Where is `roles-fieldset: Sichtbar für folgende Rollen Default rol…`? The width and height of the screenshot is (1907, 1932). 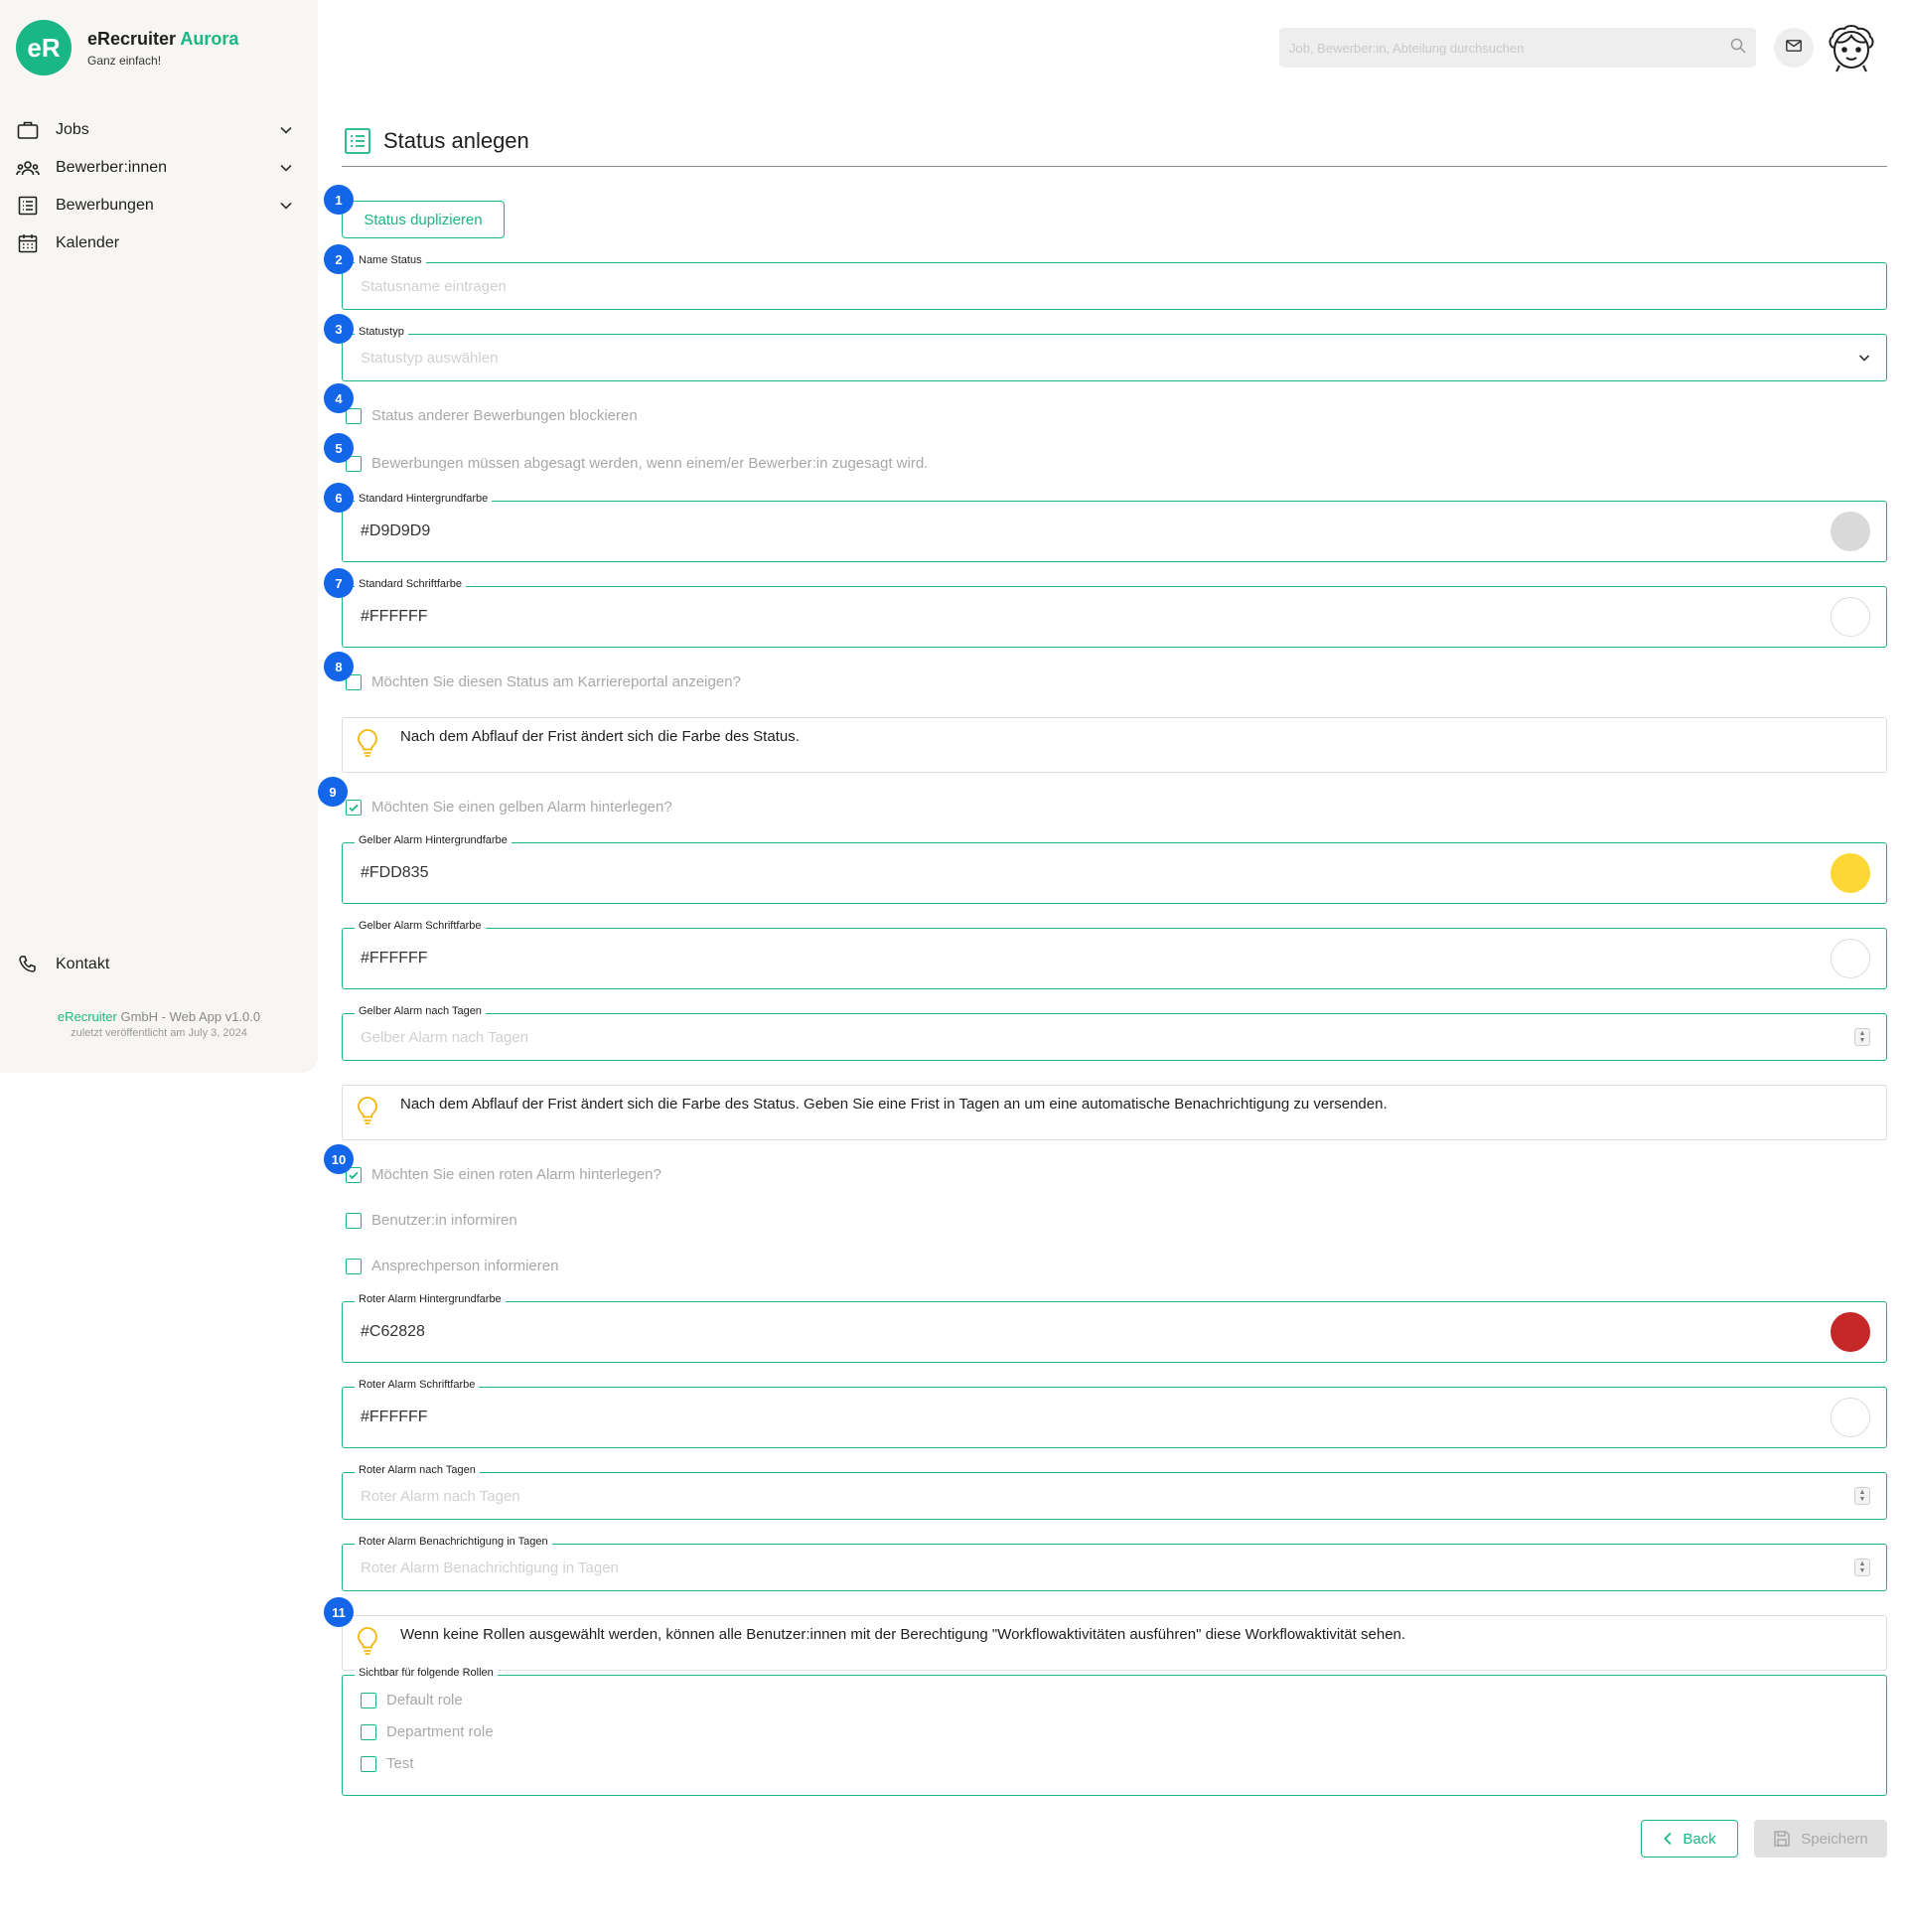
roles-fieldset: Sichtbar für folgende Rollen Default rol… is located at coordinates (1114, 1731).